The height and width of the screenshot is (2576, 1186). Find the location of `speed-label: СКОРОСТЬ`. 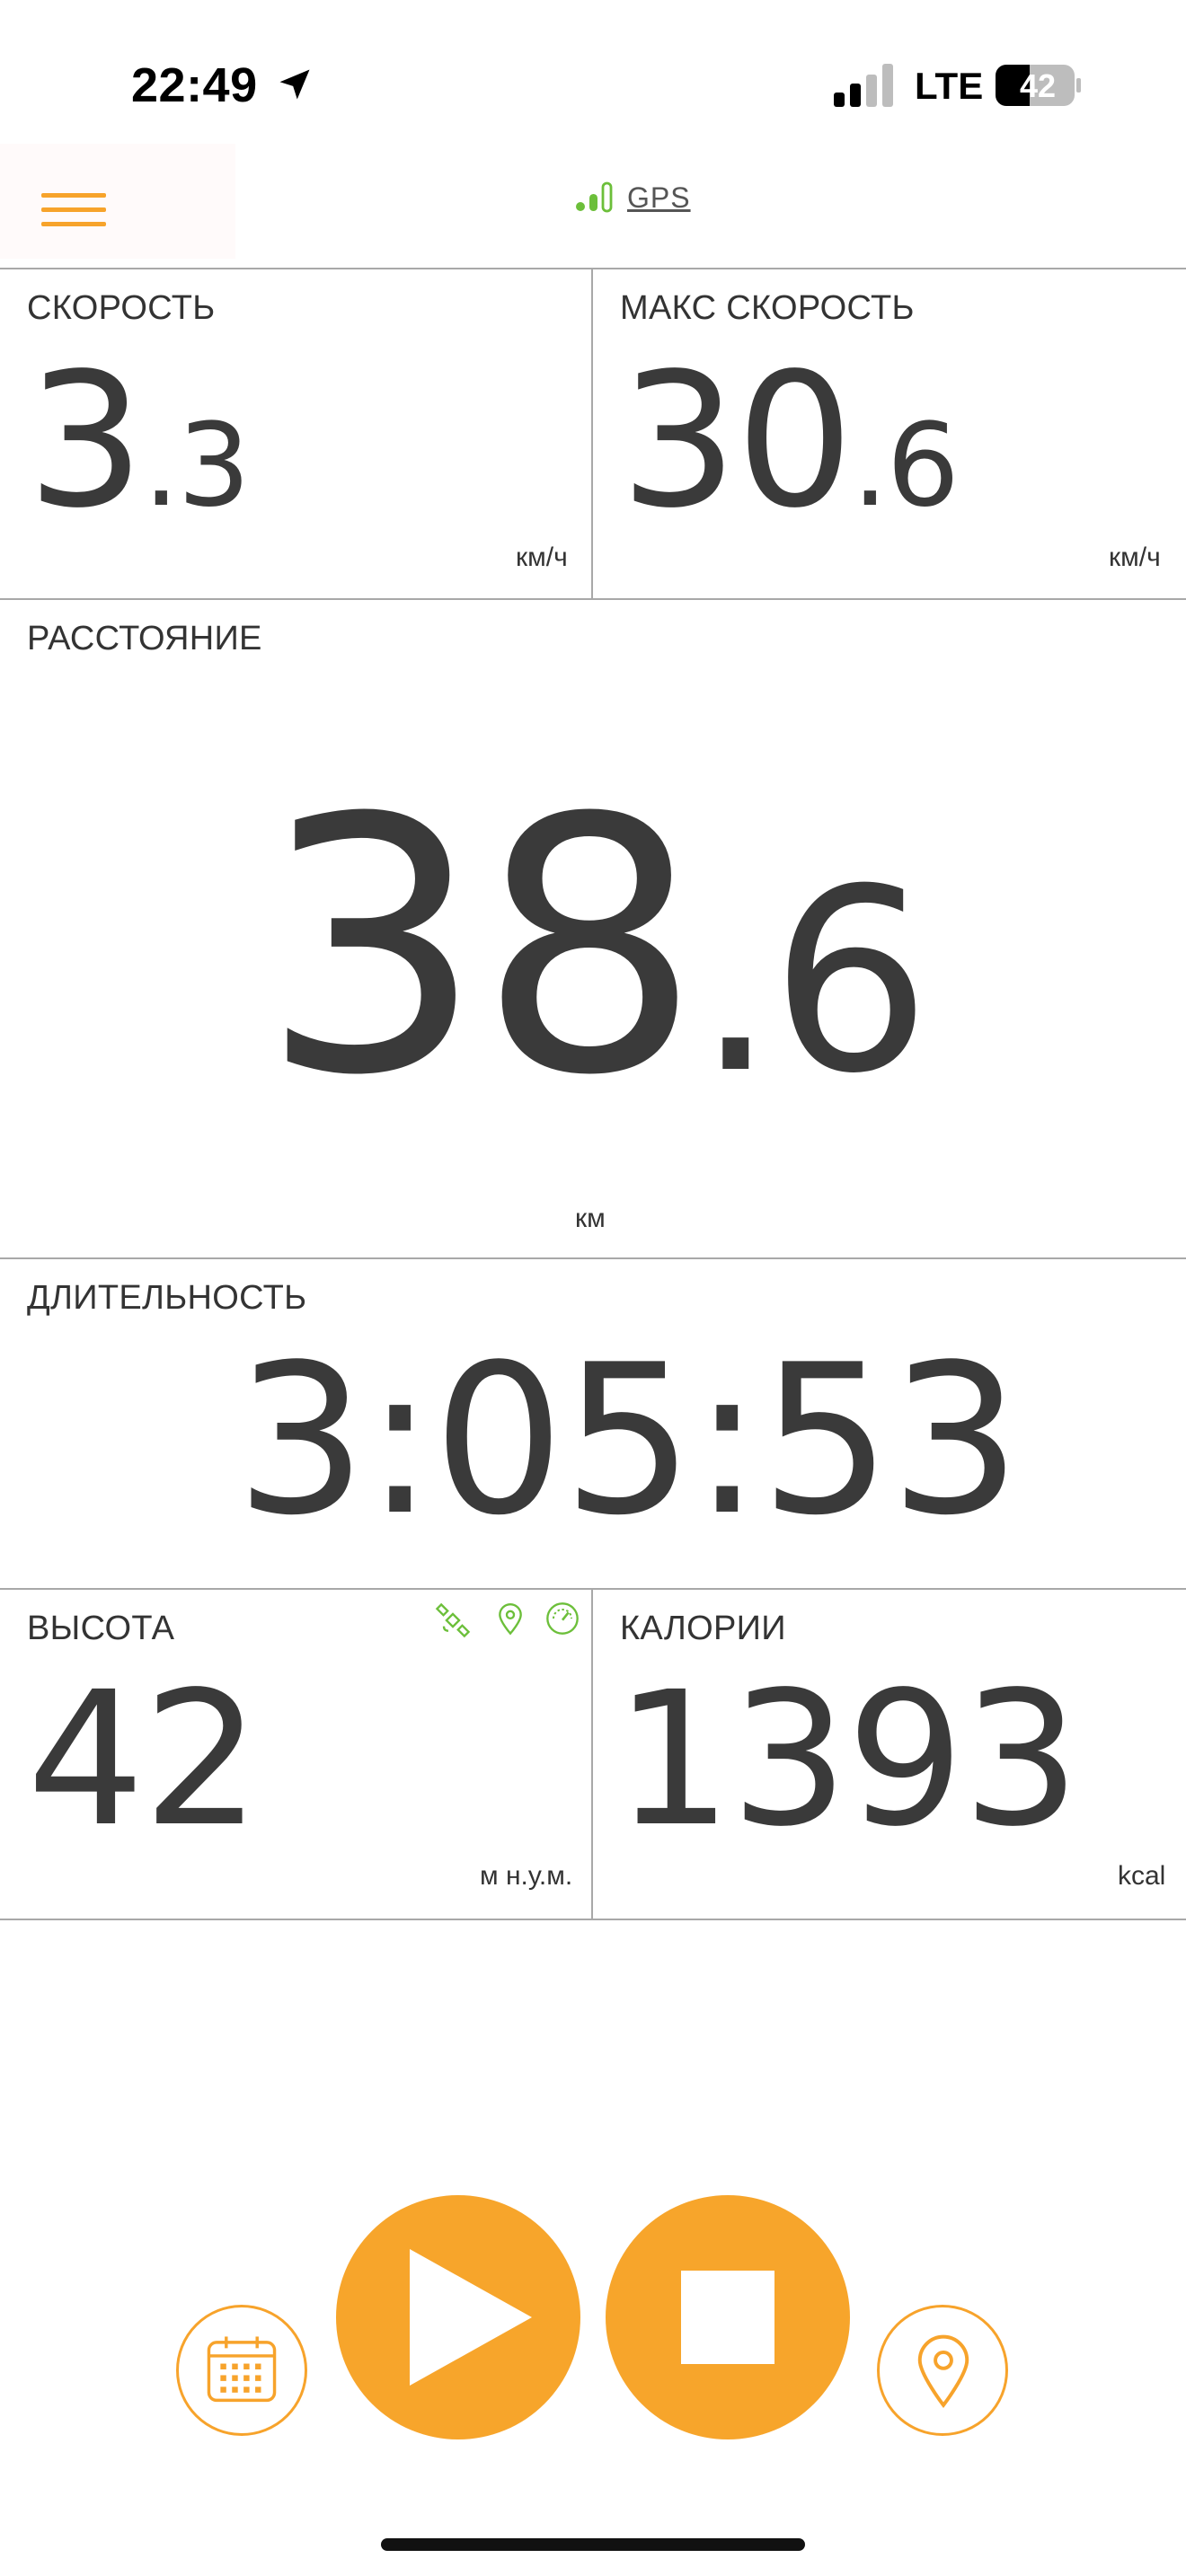

speed-label: СКОРОСТЬ is located at coordinates (122, 308).